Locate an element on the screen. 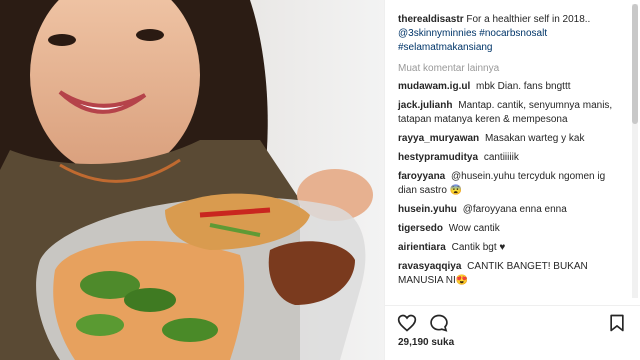 The height and width of the screenshot is (360, 640). comment-text: Wow cantik is located at coordinates (474, 228).